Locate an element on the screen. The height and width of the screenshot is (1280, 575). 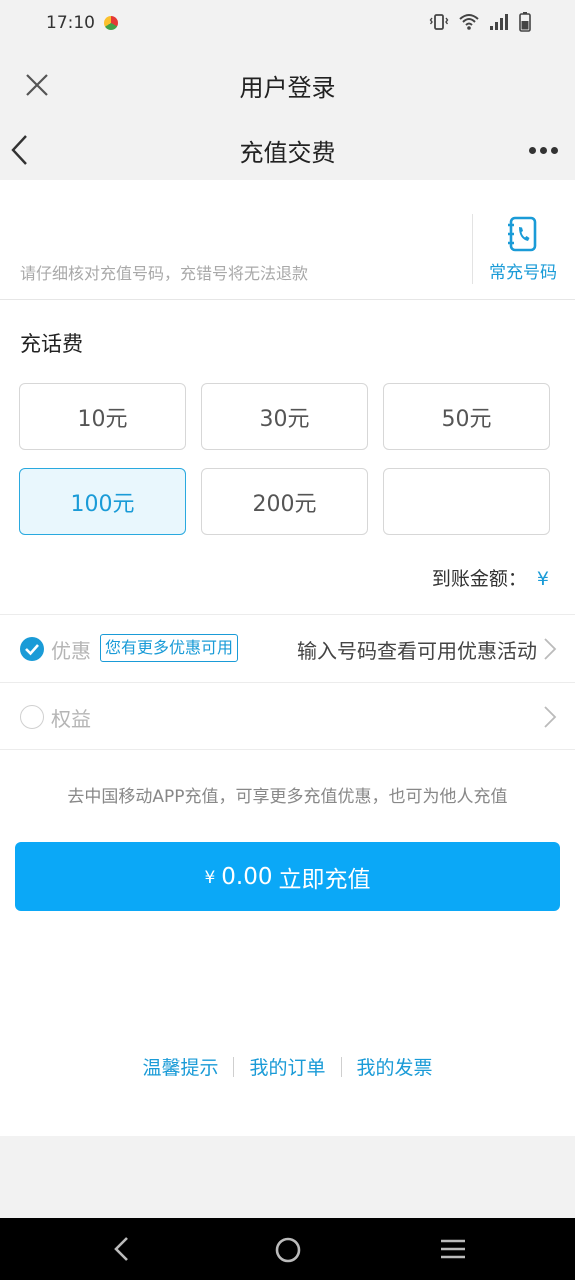
amount-option-30: 30元 is located at coordinates (284, 416).